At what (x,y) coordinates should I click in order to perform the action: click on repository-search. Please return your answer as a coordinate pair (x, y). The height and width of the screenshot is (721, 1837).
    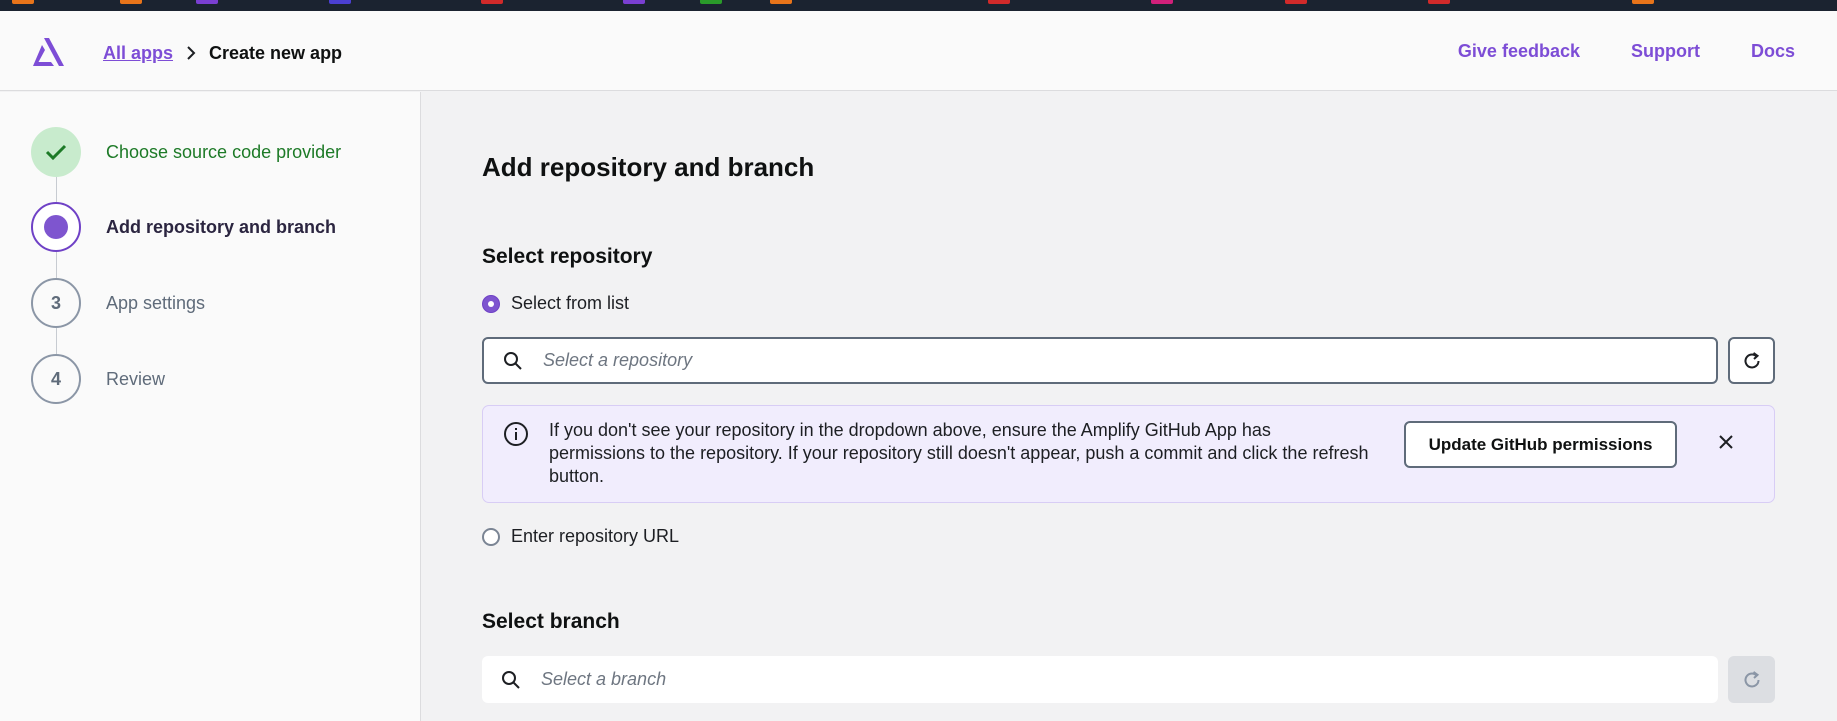
    Looking at the image, I should click on (1100, 360).